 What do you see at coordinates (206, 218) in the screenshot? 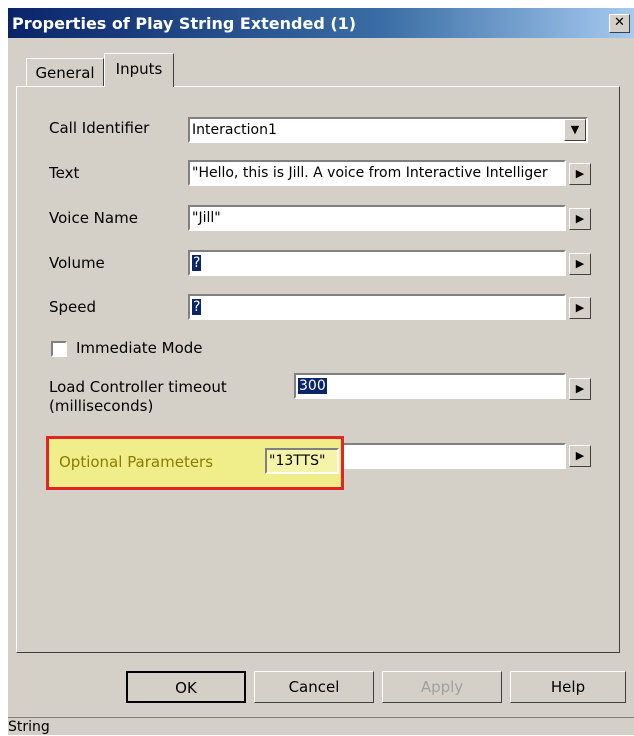
I see `voice-name-value: "Jill"` at bounding box center [206, 218].